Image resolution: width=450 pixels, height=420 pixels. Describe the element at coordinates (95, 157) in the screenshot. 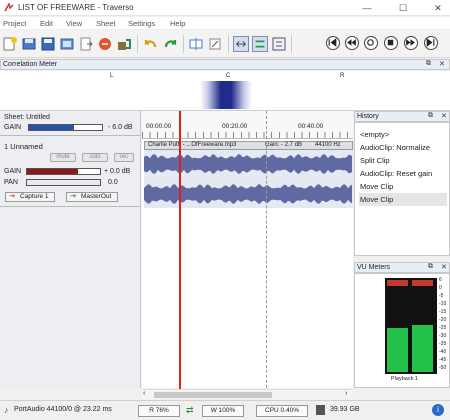

I see `solo-button: solo` at that location.